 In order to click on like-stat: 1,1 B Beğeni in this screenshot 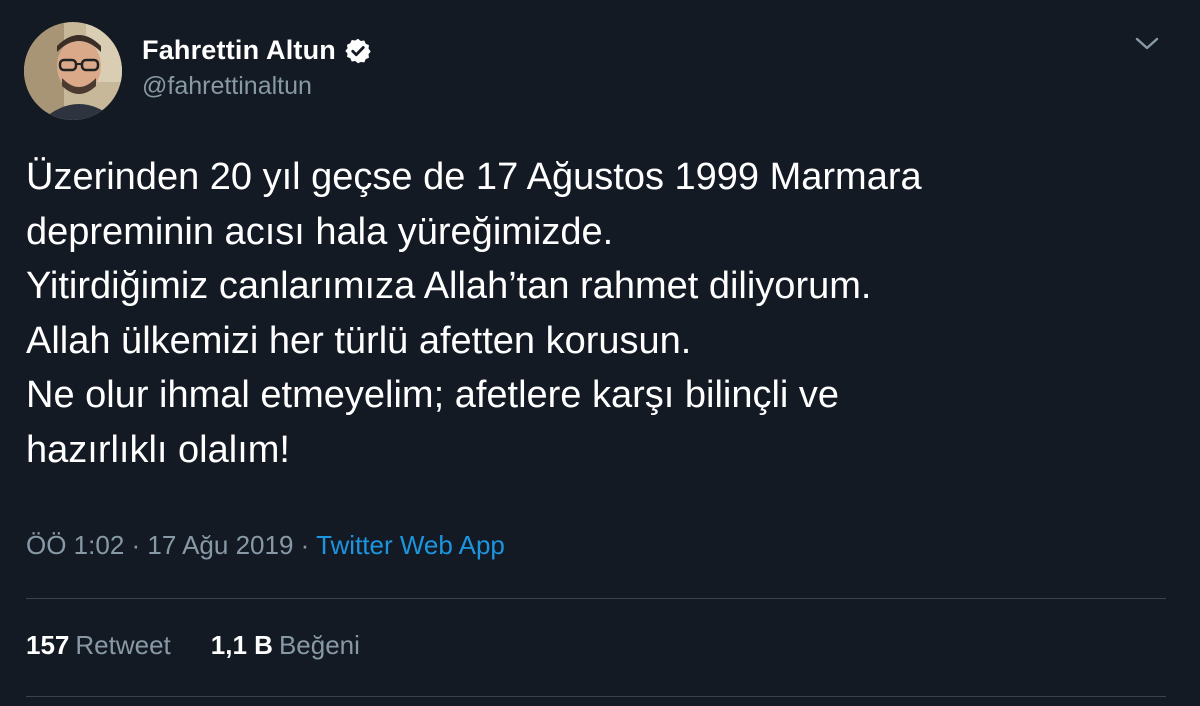, I will do `click(285, 645)`.